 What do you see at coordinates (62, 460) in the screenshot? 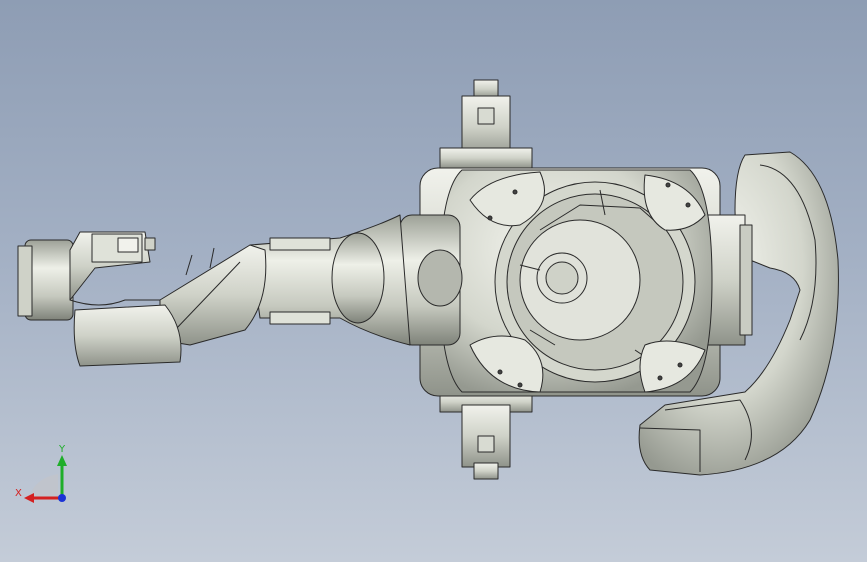
I see `y-axis-arrow` at bounding box center [62, 460].